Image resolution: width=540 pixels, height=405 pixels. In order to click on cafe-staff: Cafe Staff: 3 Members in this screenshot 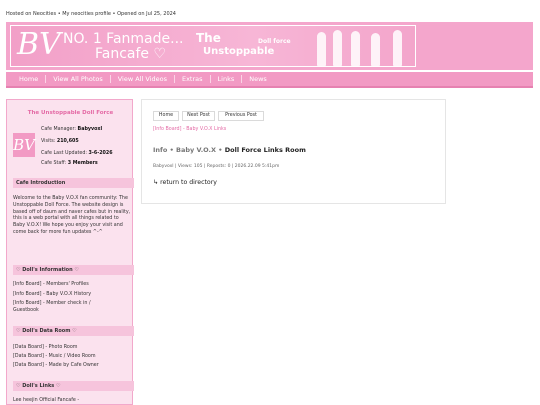, I will do `click(69, 163)`.